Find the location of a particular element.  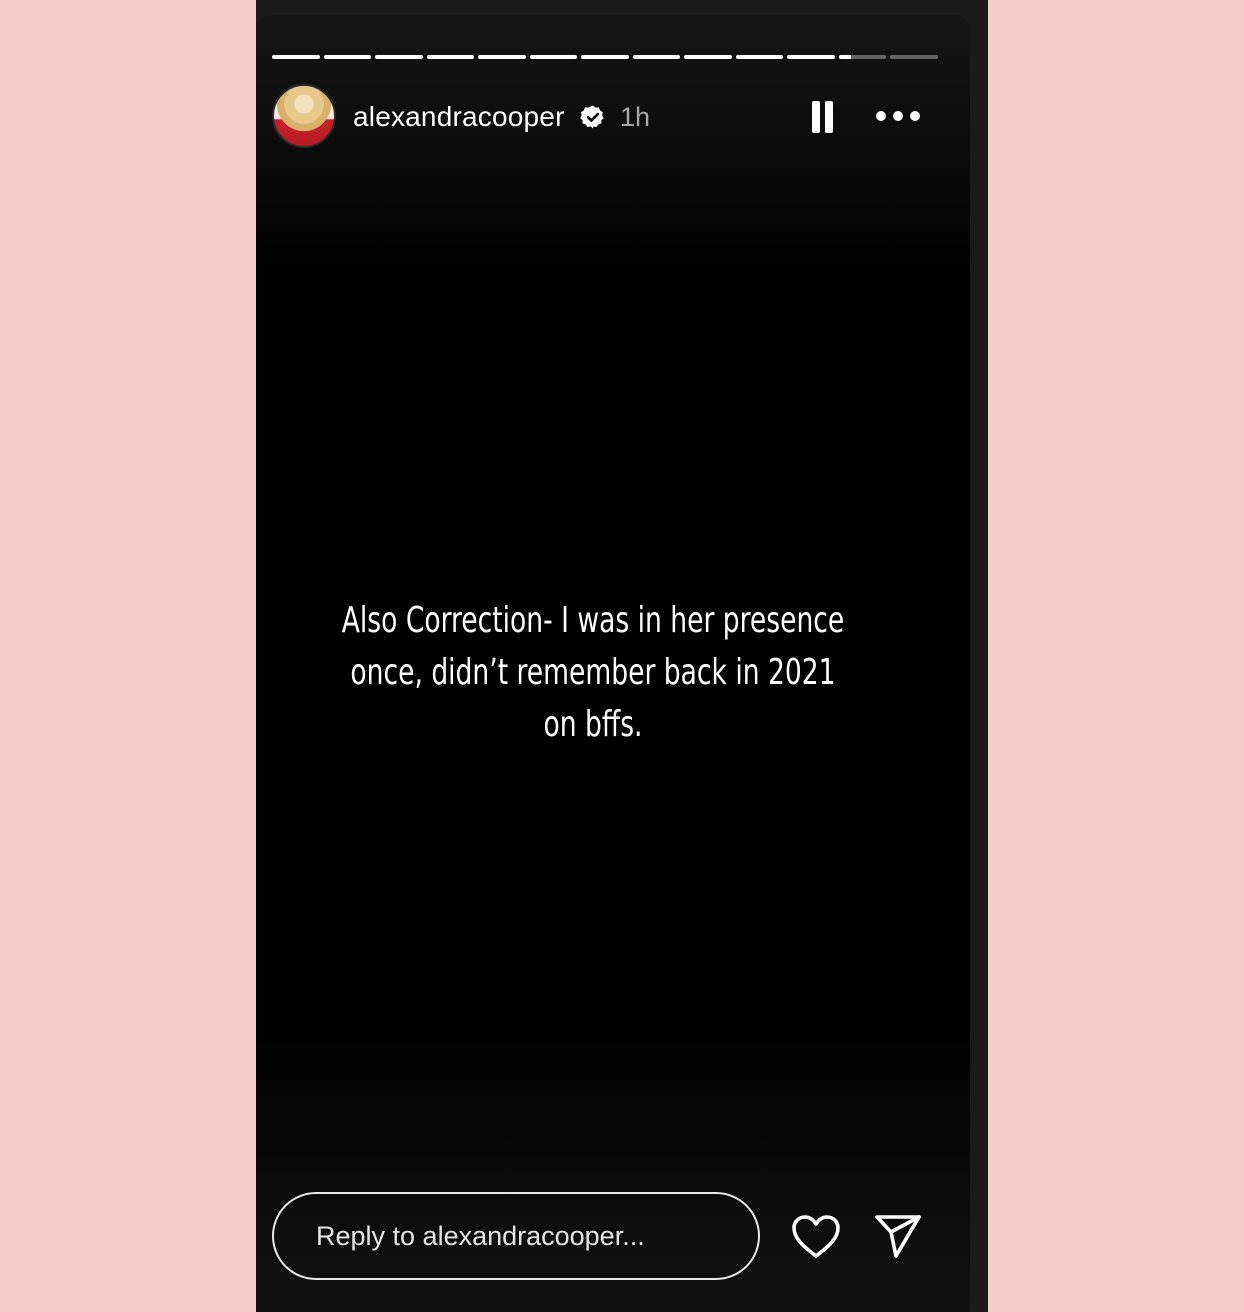

reply-field is located at coordinates (516, 1236).